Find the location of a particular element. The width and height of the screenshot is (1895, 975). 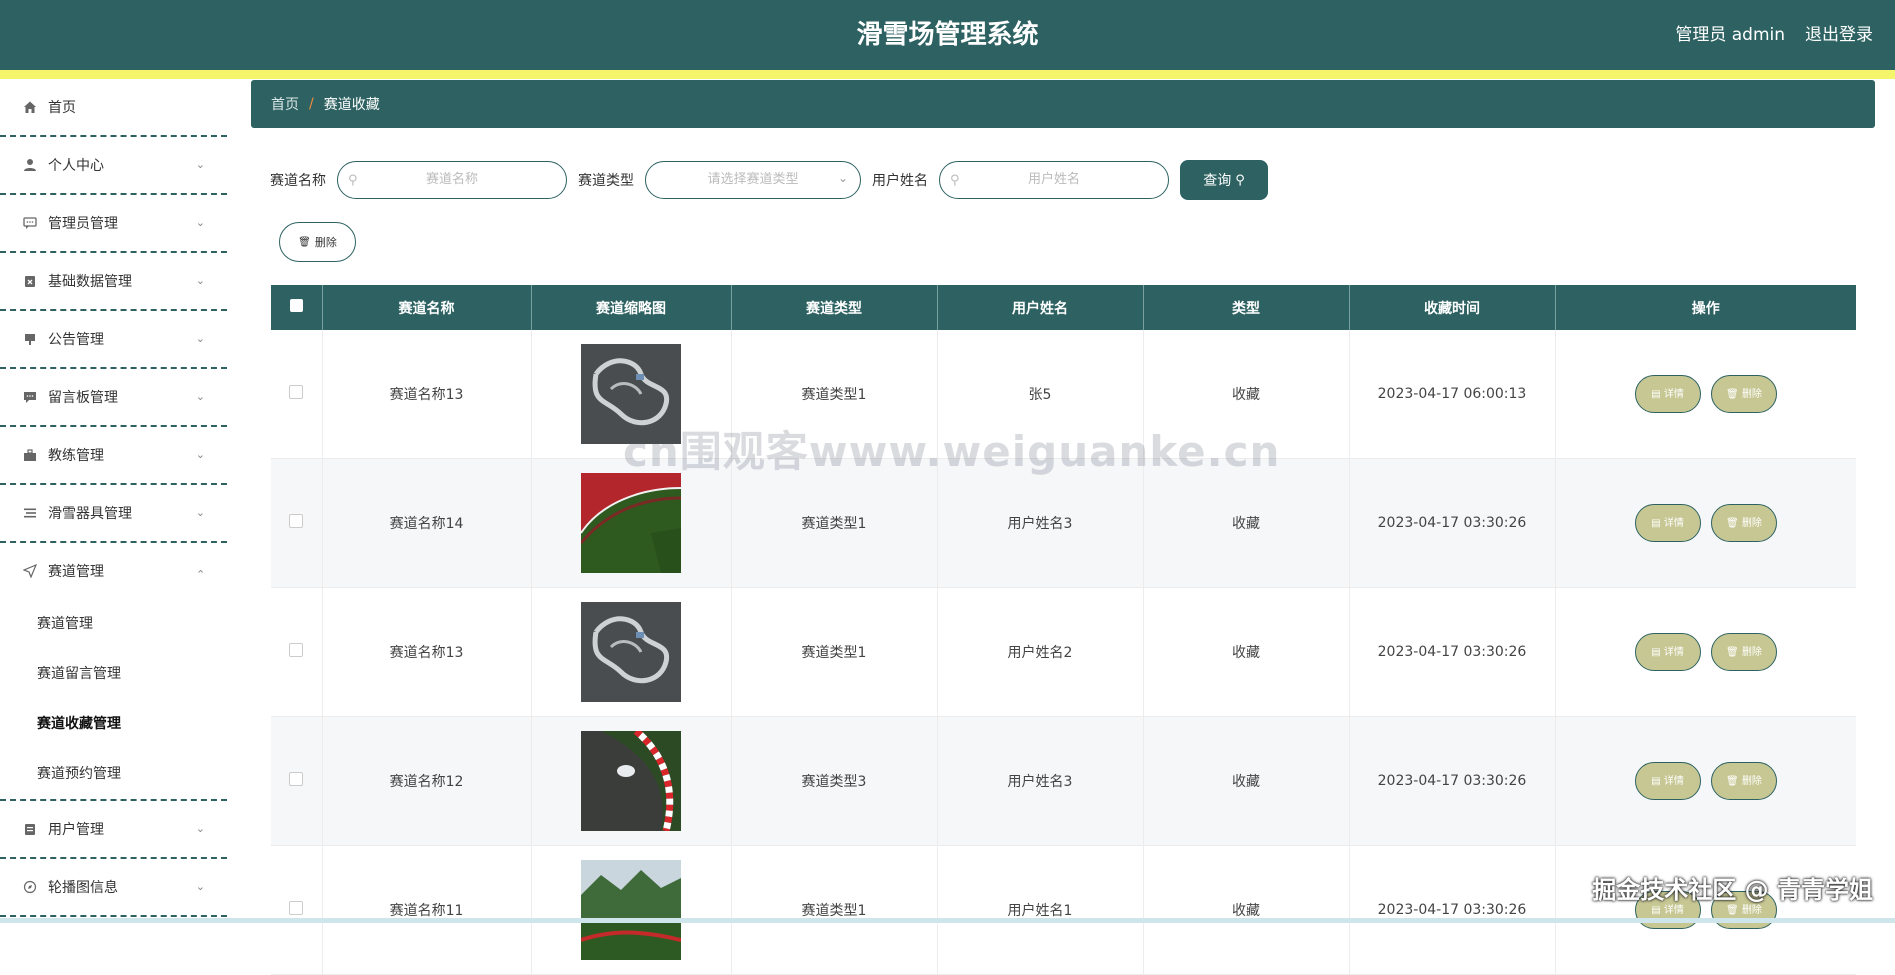

breadcrumb-home: 首页 is located at coordinates (285, 104).